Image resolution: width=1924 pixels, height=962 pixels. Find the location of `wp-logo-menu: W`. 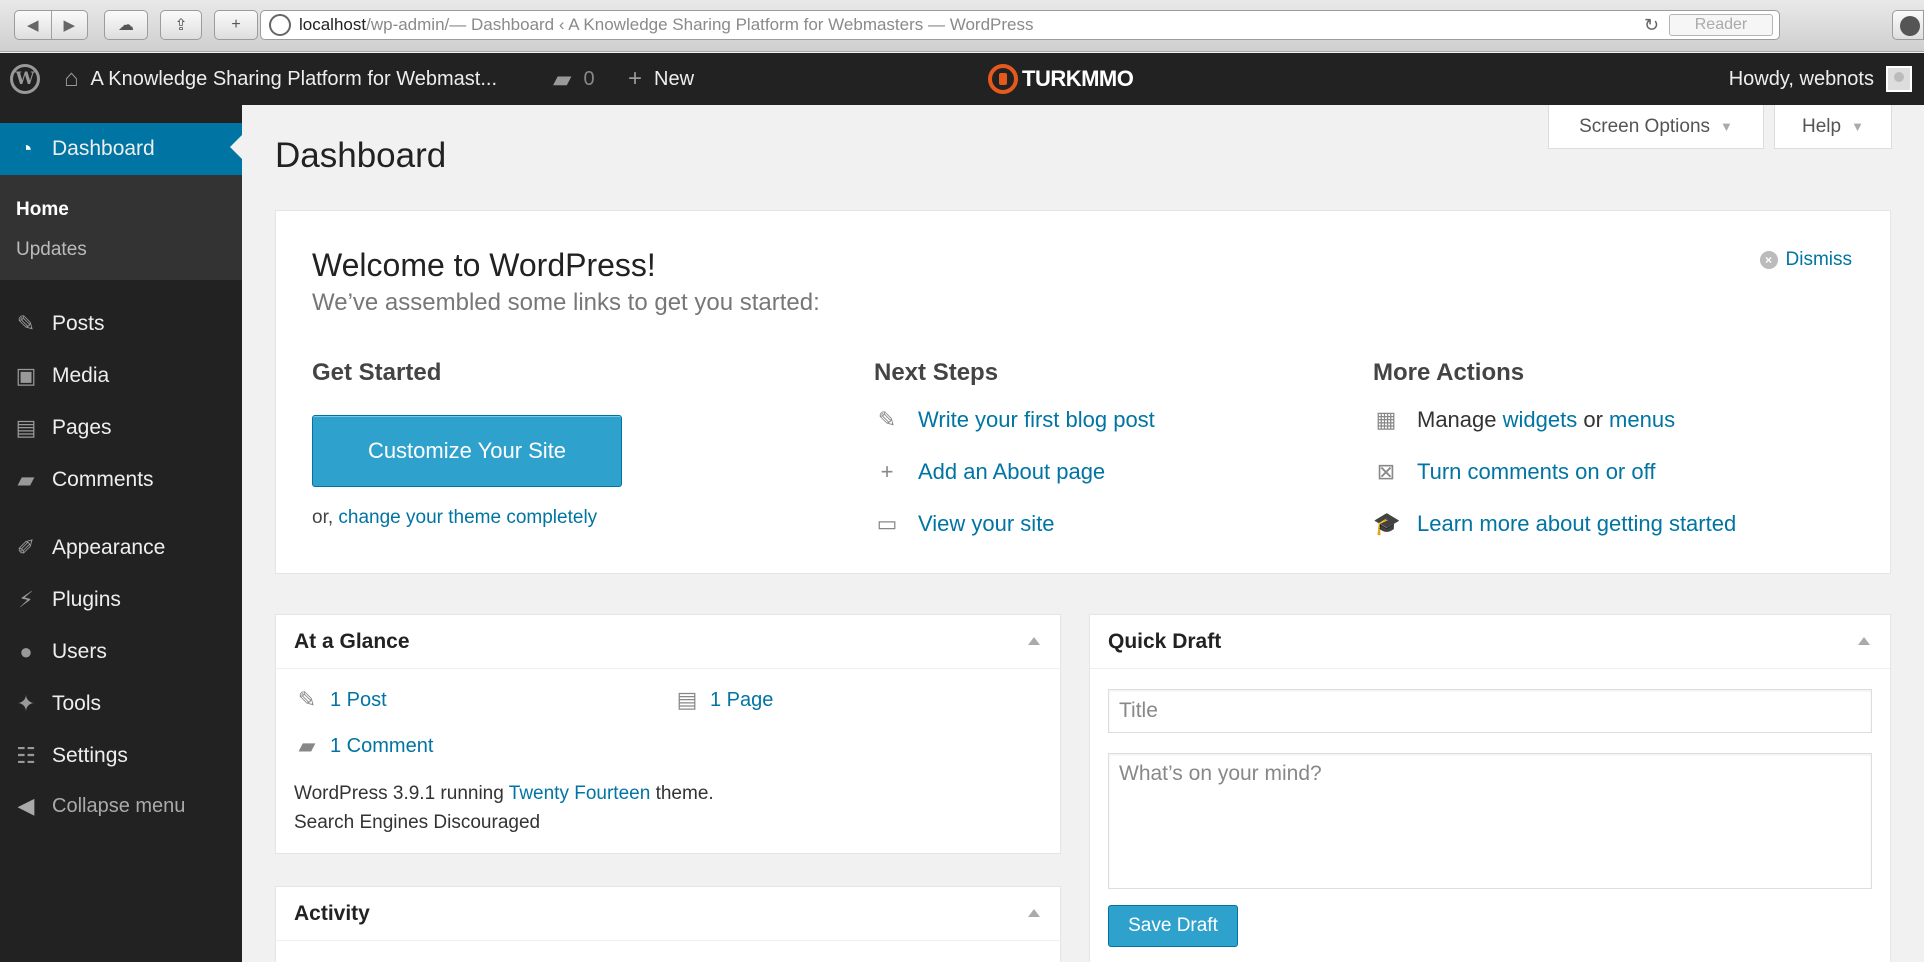

wp-logo-menu: W is located at coordinates (25, 79).